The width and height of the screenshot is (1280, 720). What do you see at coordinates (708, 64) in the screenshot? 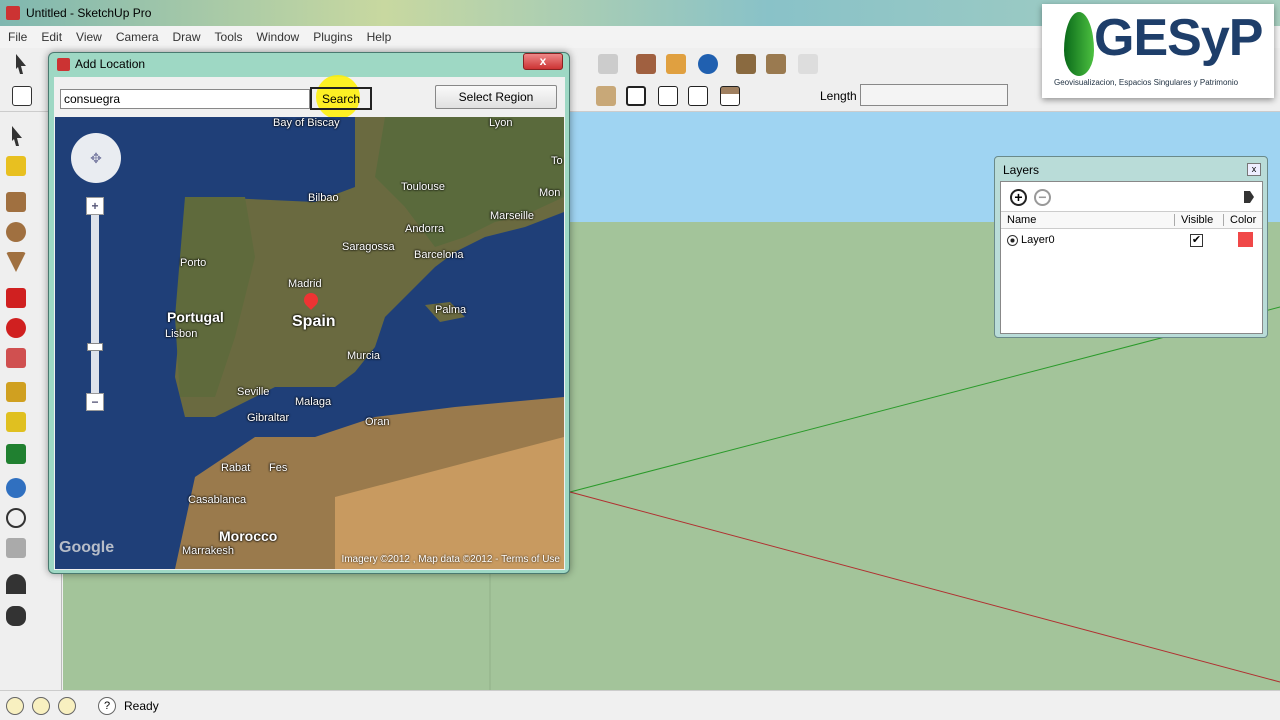
I see `google-earth-icon` at bounding box center [708, 64].